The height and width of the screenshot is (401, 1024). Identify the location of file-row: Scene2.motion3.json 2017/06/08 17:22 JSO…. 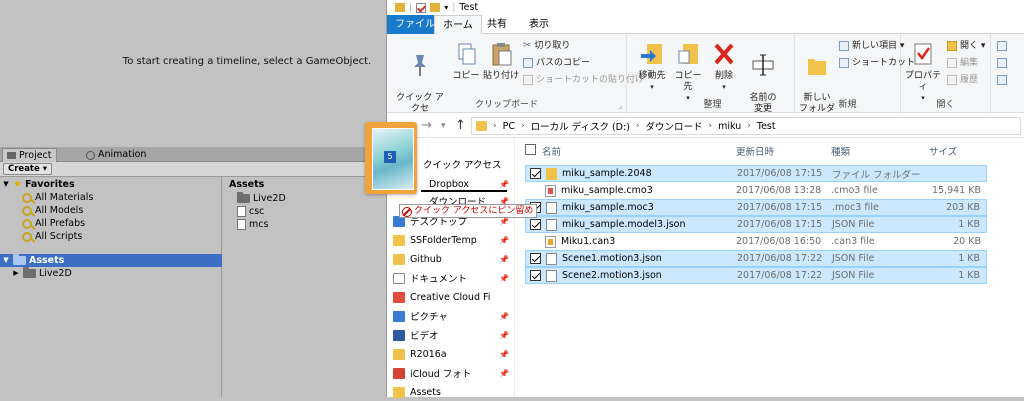
(756, 275).